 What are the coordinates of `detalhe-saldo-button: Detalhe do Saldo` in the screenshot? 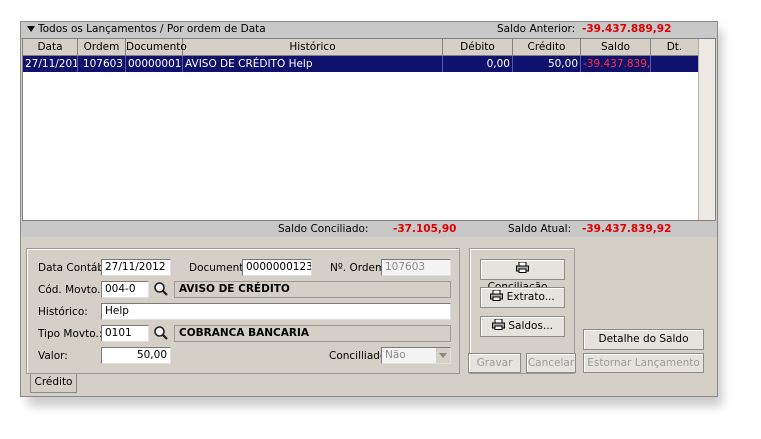 It's located at (643, 339).